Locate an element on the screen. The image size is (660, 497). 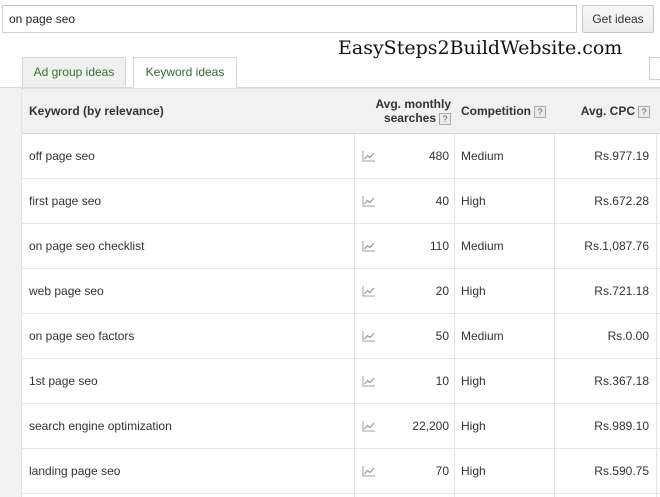
avg-monthly-searches-cell: 480 is located at coordinates (438, 156).